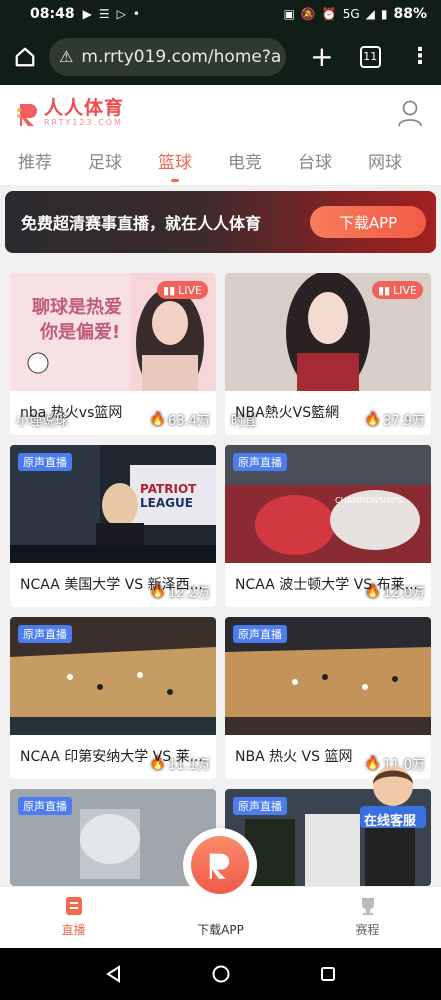 This screenshot has width=441, height=1000. I want to click on download-banner: 免费超清赛事直播，就在人人体育 下载APP, so click(220, 222).